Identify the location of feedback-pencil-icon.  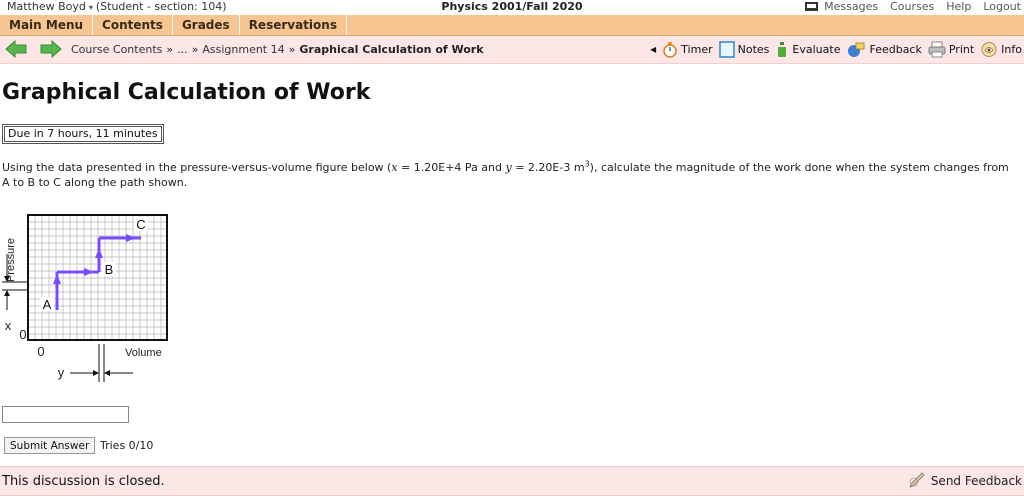
(917, 480).